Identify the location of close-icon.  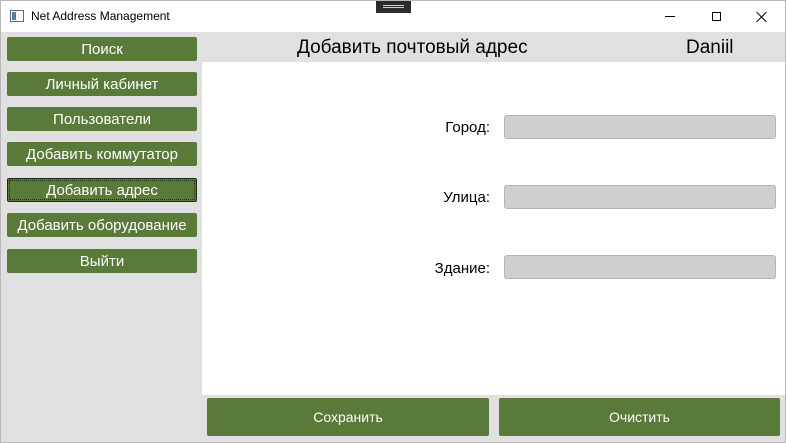
(762, 17).